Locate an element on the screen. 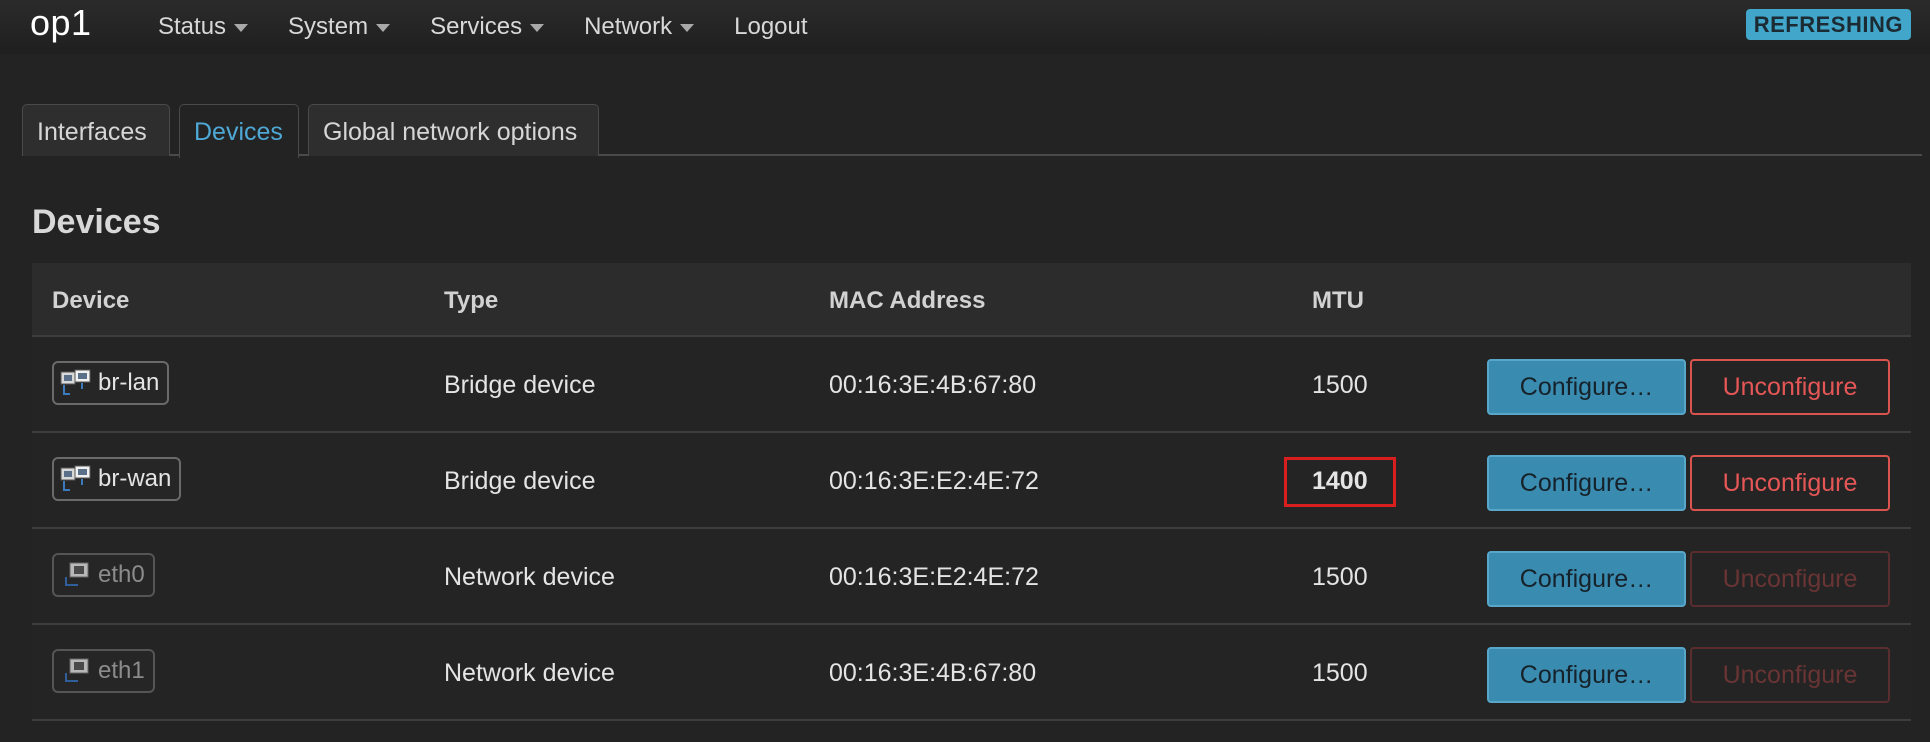 Image resolution: width=1930 pixels, height=742 pixels. menu-status: Status is located at coordinates (213, 27).